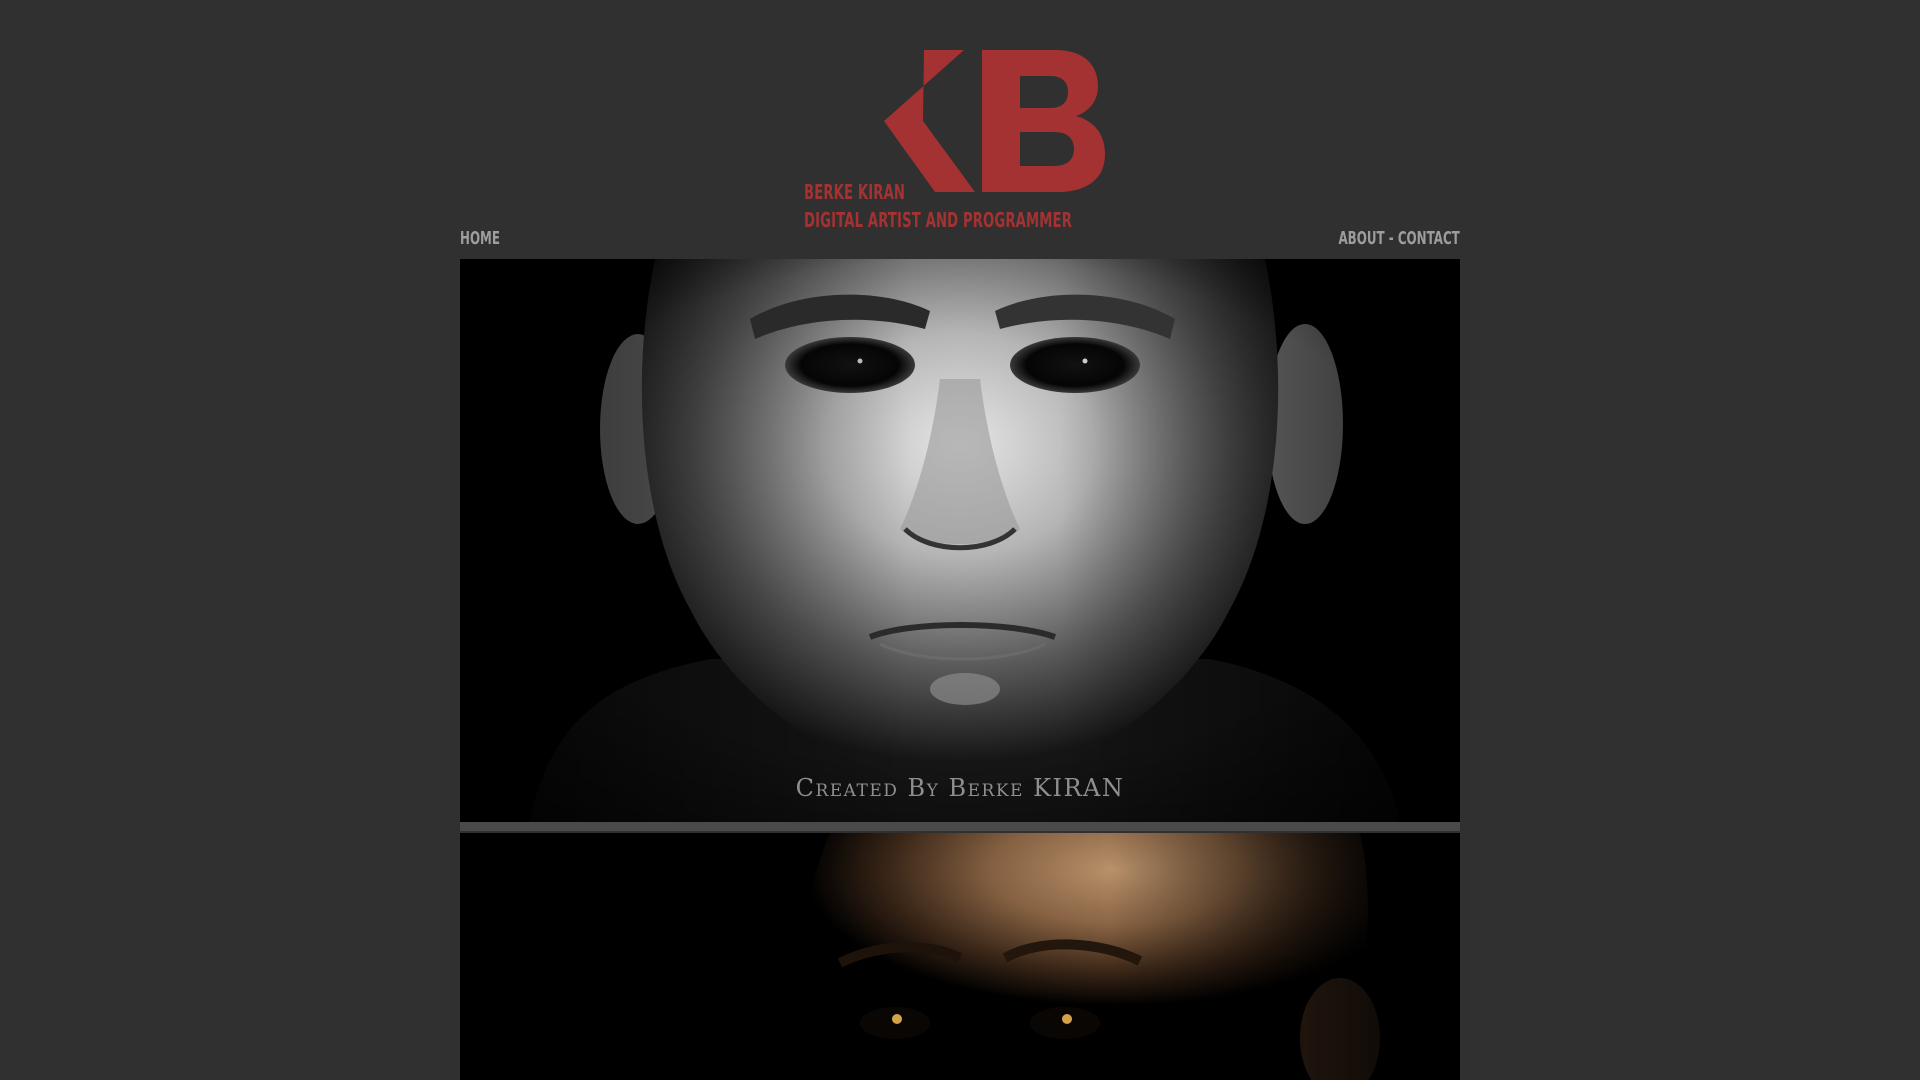 Image resolution: width=1920 pixels, height=1080 pixels. Describe the element at coordinates (1362, 238) in the screenshot. I see `nav-about-link: ABOUT` at that location.